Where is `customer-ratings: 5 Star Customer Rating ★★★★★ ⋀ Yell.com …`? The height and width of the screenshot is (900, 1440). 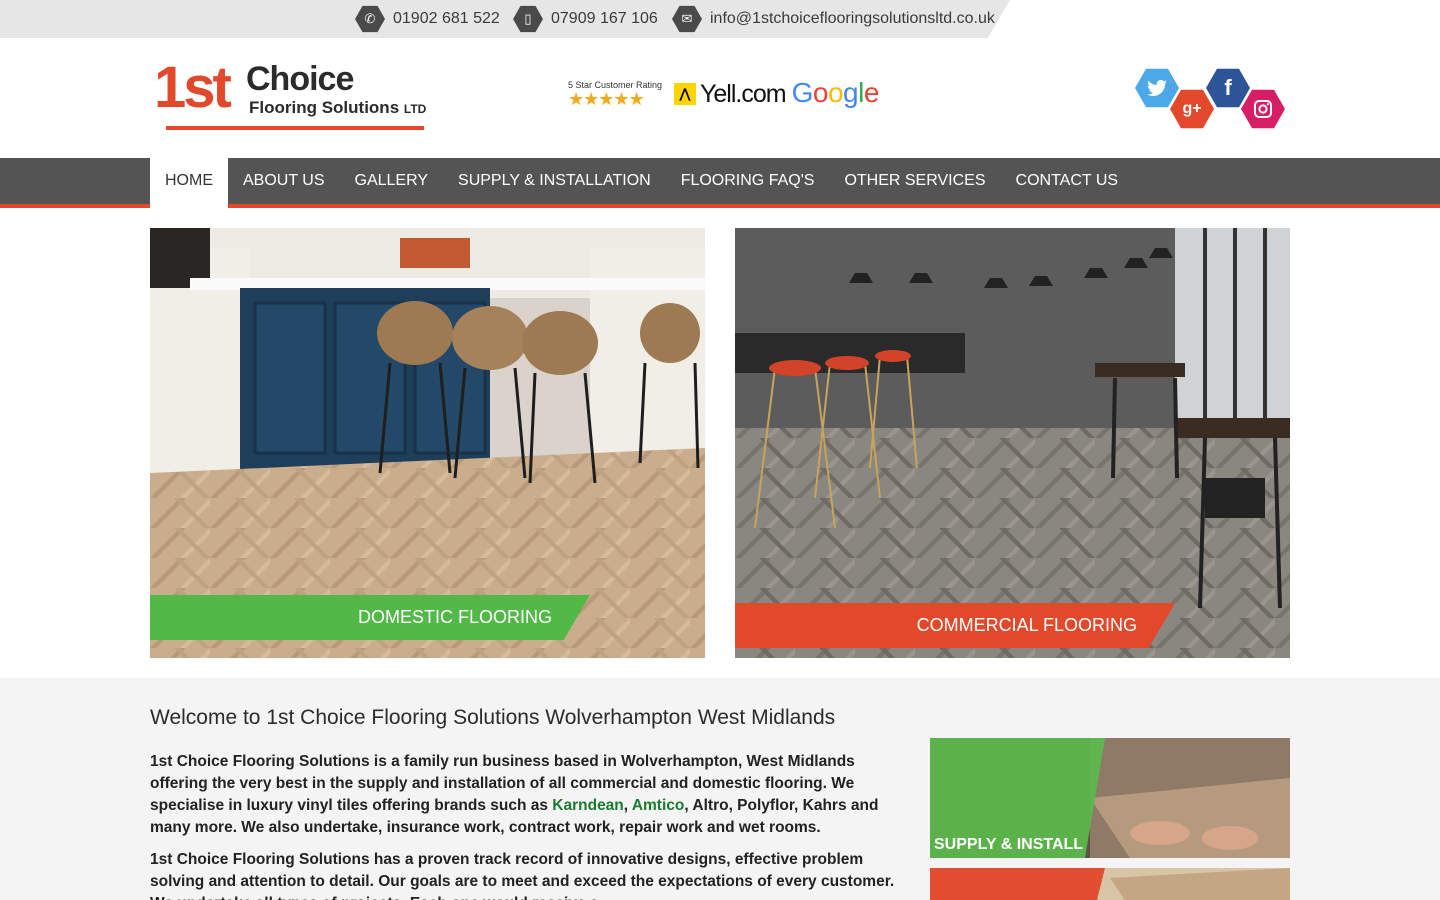 customer-ratings: 5 Star Customer Rating ★★★★★ ⋀ Yell.com … is located at coordinates (724, 95).